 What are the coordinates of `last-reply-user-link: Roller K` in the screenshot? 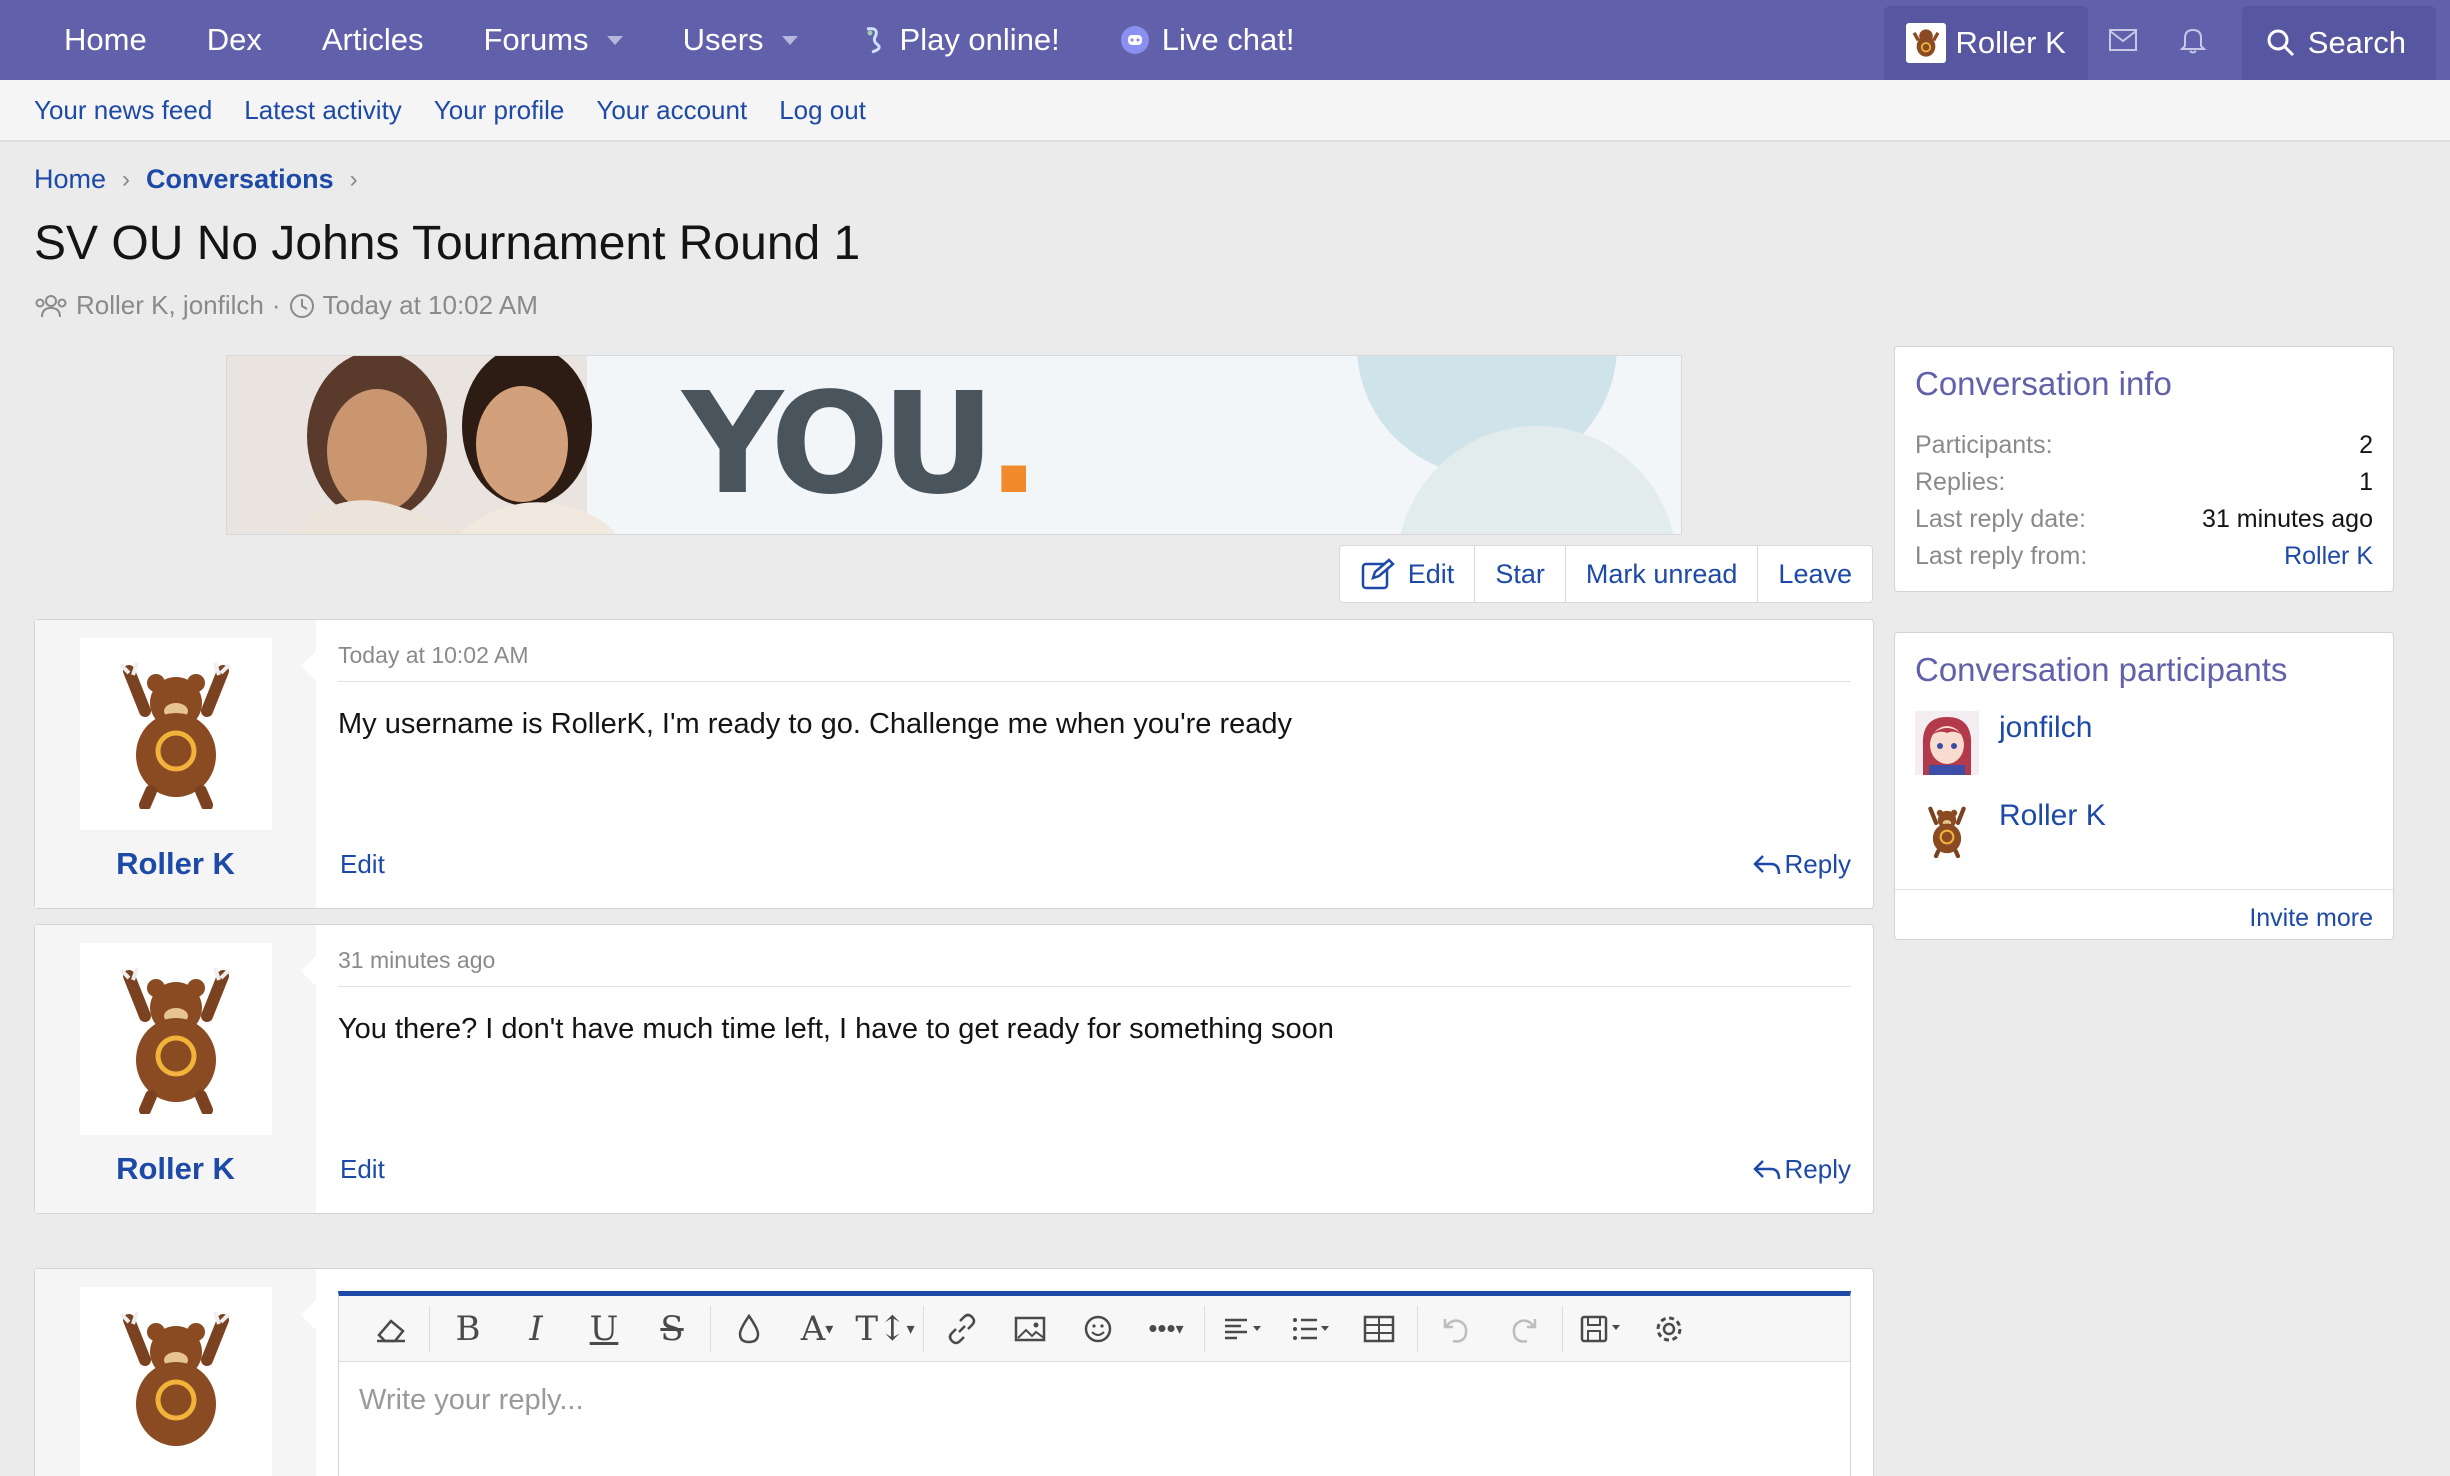 It's located at (2328, 556).